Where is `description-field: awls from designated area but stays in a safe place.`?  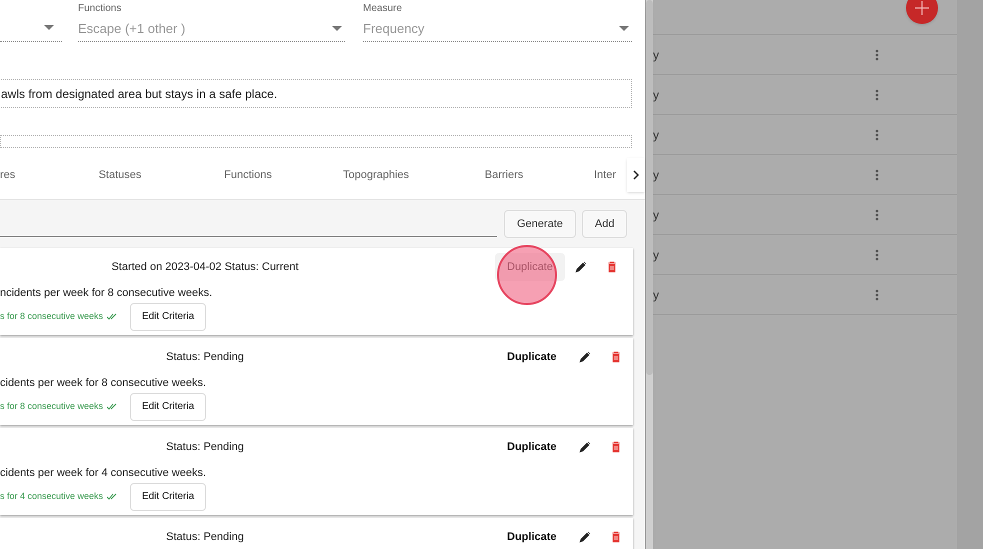
description-field: awls from designated area but stays in a safe place. is located at coordinates (316, 93).